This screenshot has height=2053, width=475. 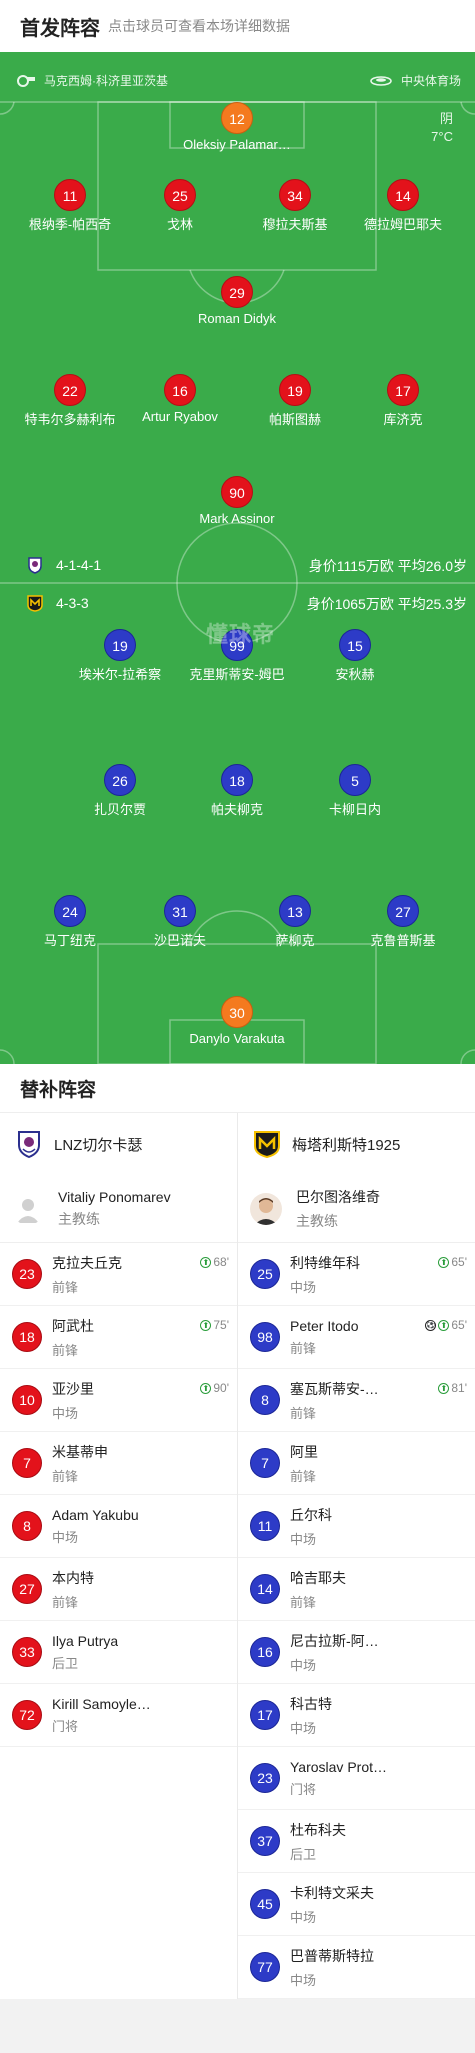 What do you see at coordinates (266, 1208) in the screenshot?
I see `avatar` at bounding box center [266, 1208].